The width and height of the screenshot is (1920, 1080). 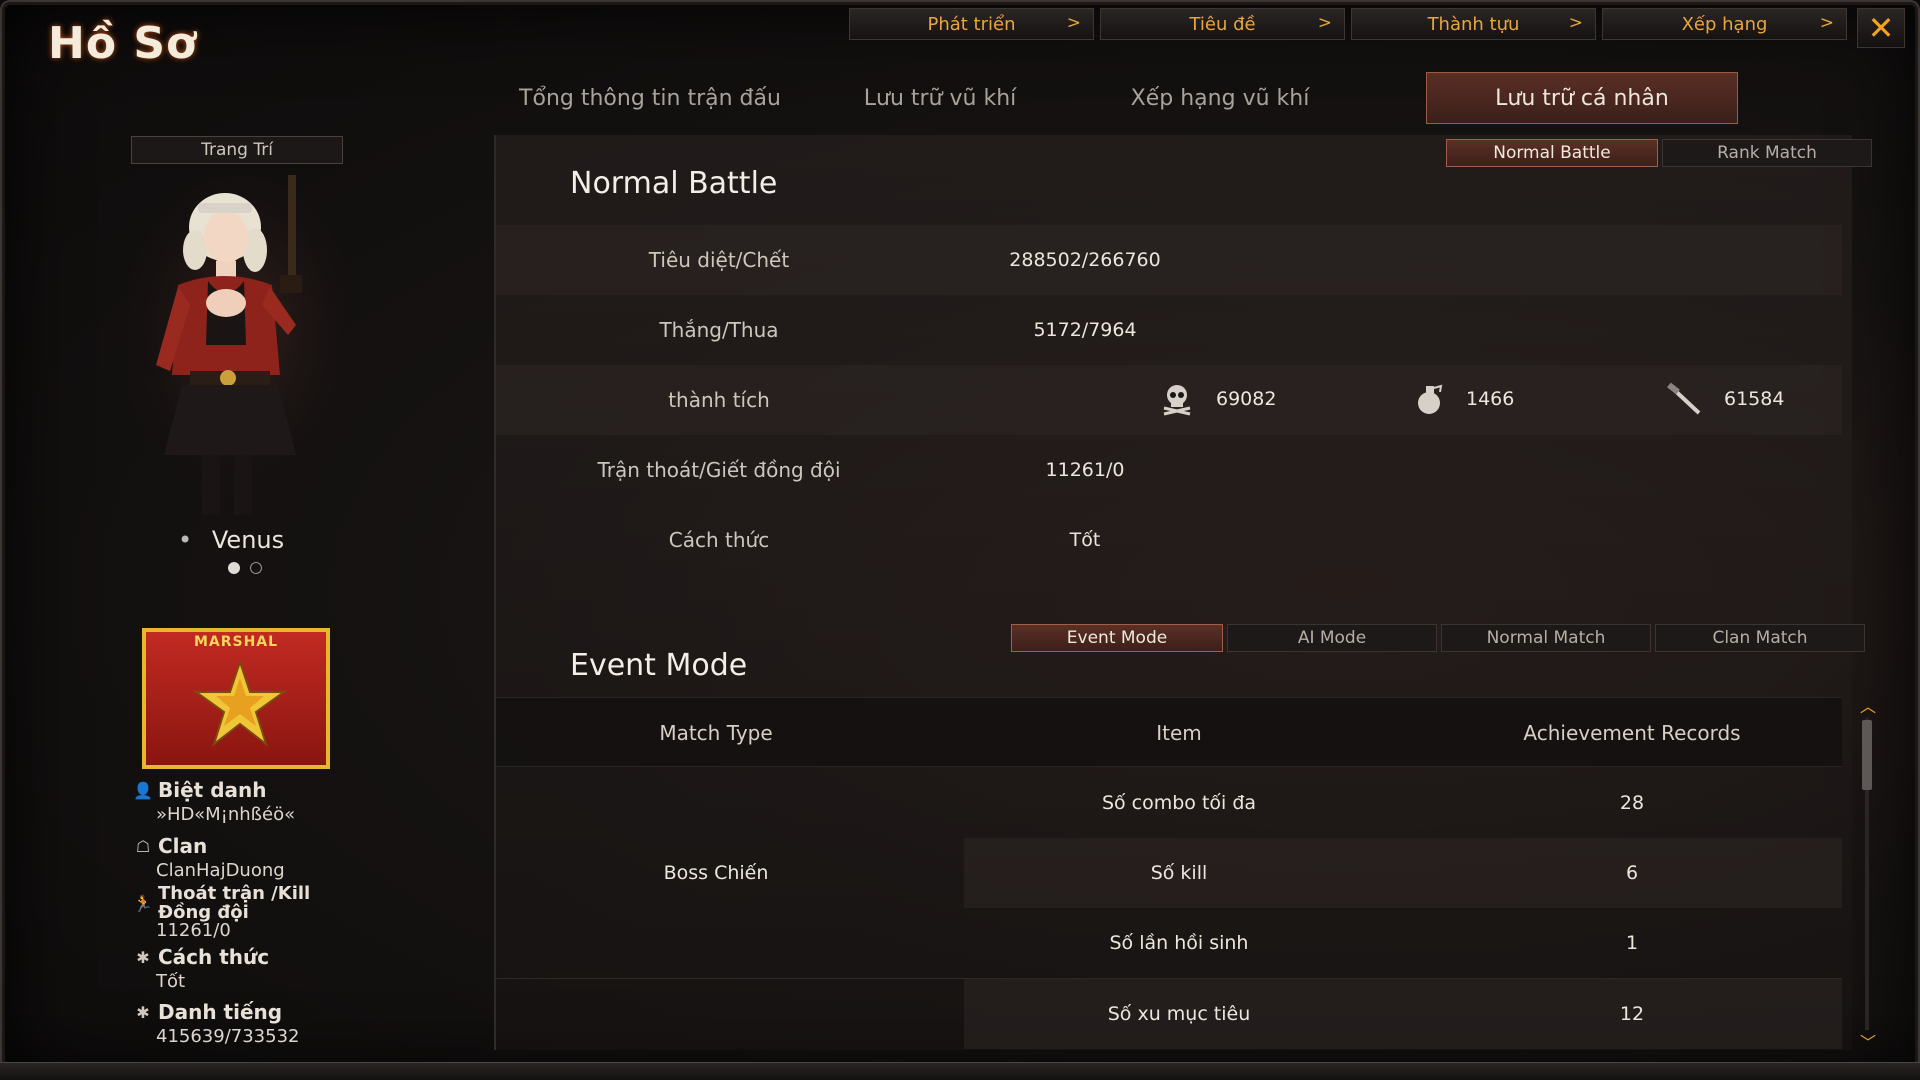 What do you see at coordinates (960, 1071) in the screenshot?
I see `window-bottom-bar` at bounding box center [960, 1071].